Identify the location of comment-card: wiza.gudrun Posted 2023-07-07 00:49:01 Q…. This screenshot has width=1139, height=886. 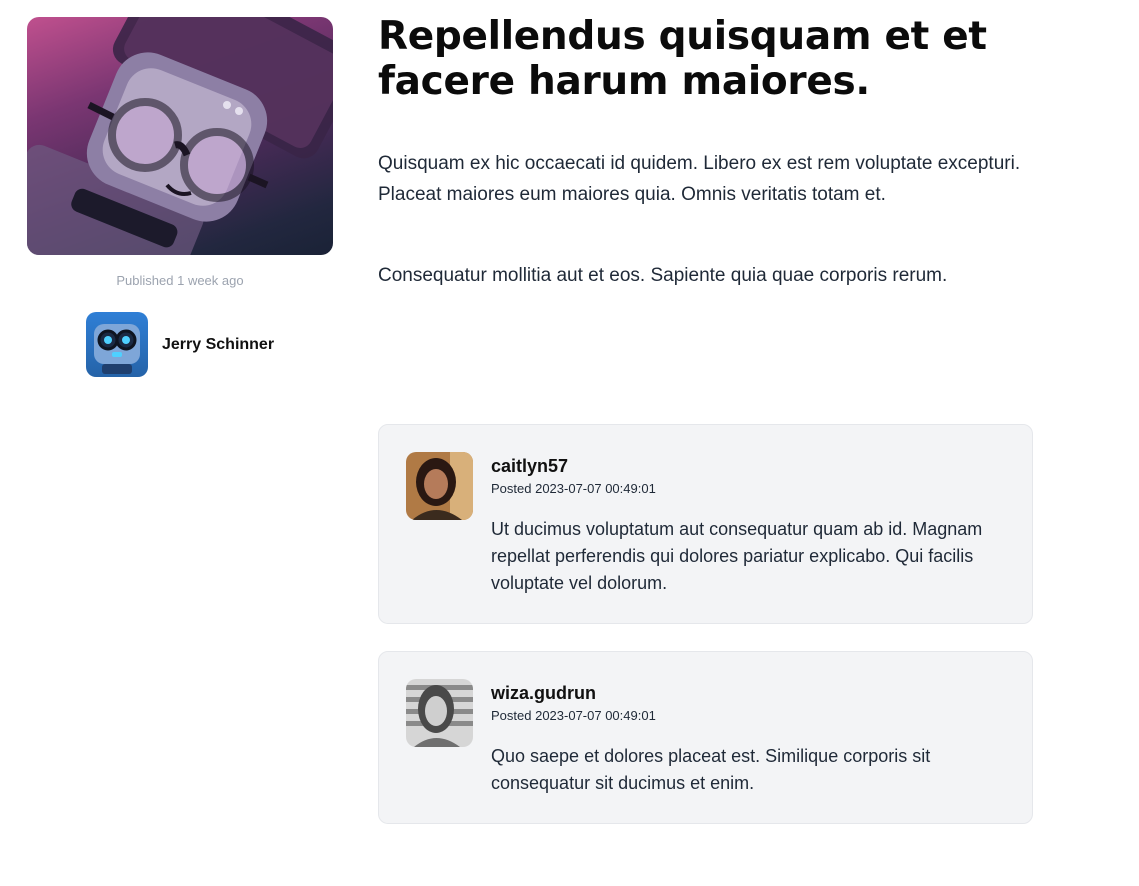
(705, 737).